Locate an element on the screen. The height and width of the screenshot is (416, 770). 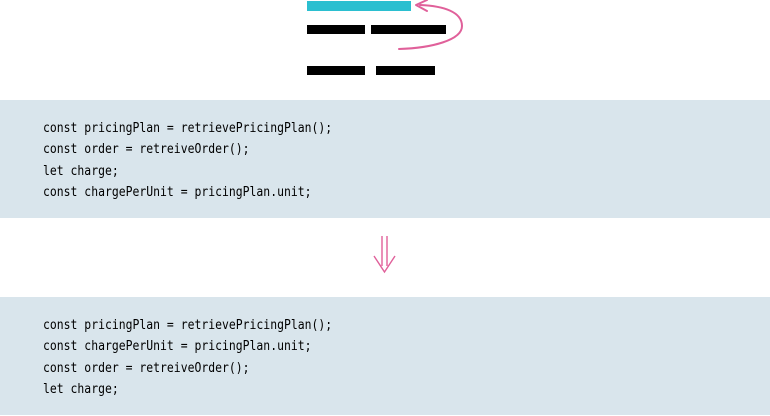
statement-bar-left is located at coordinates (336, 29).